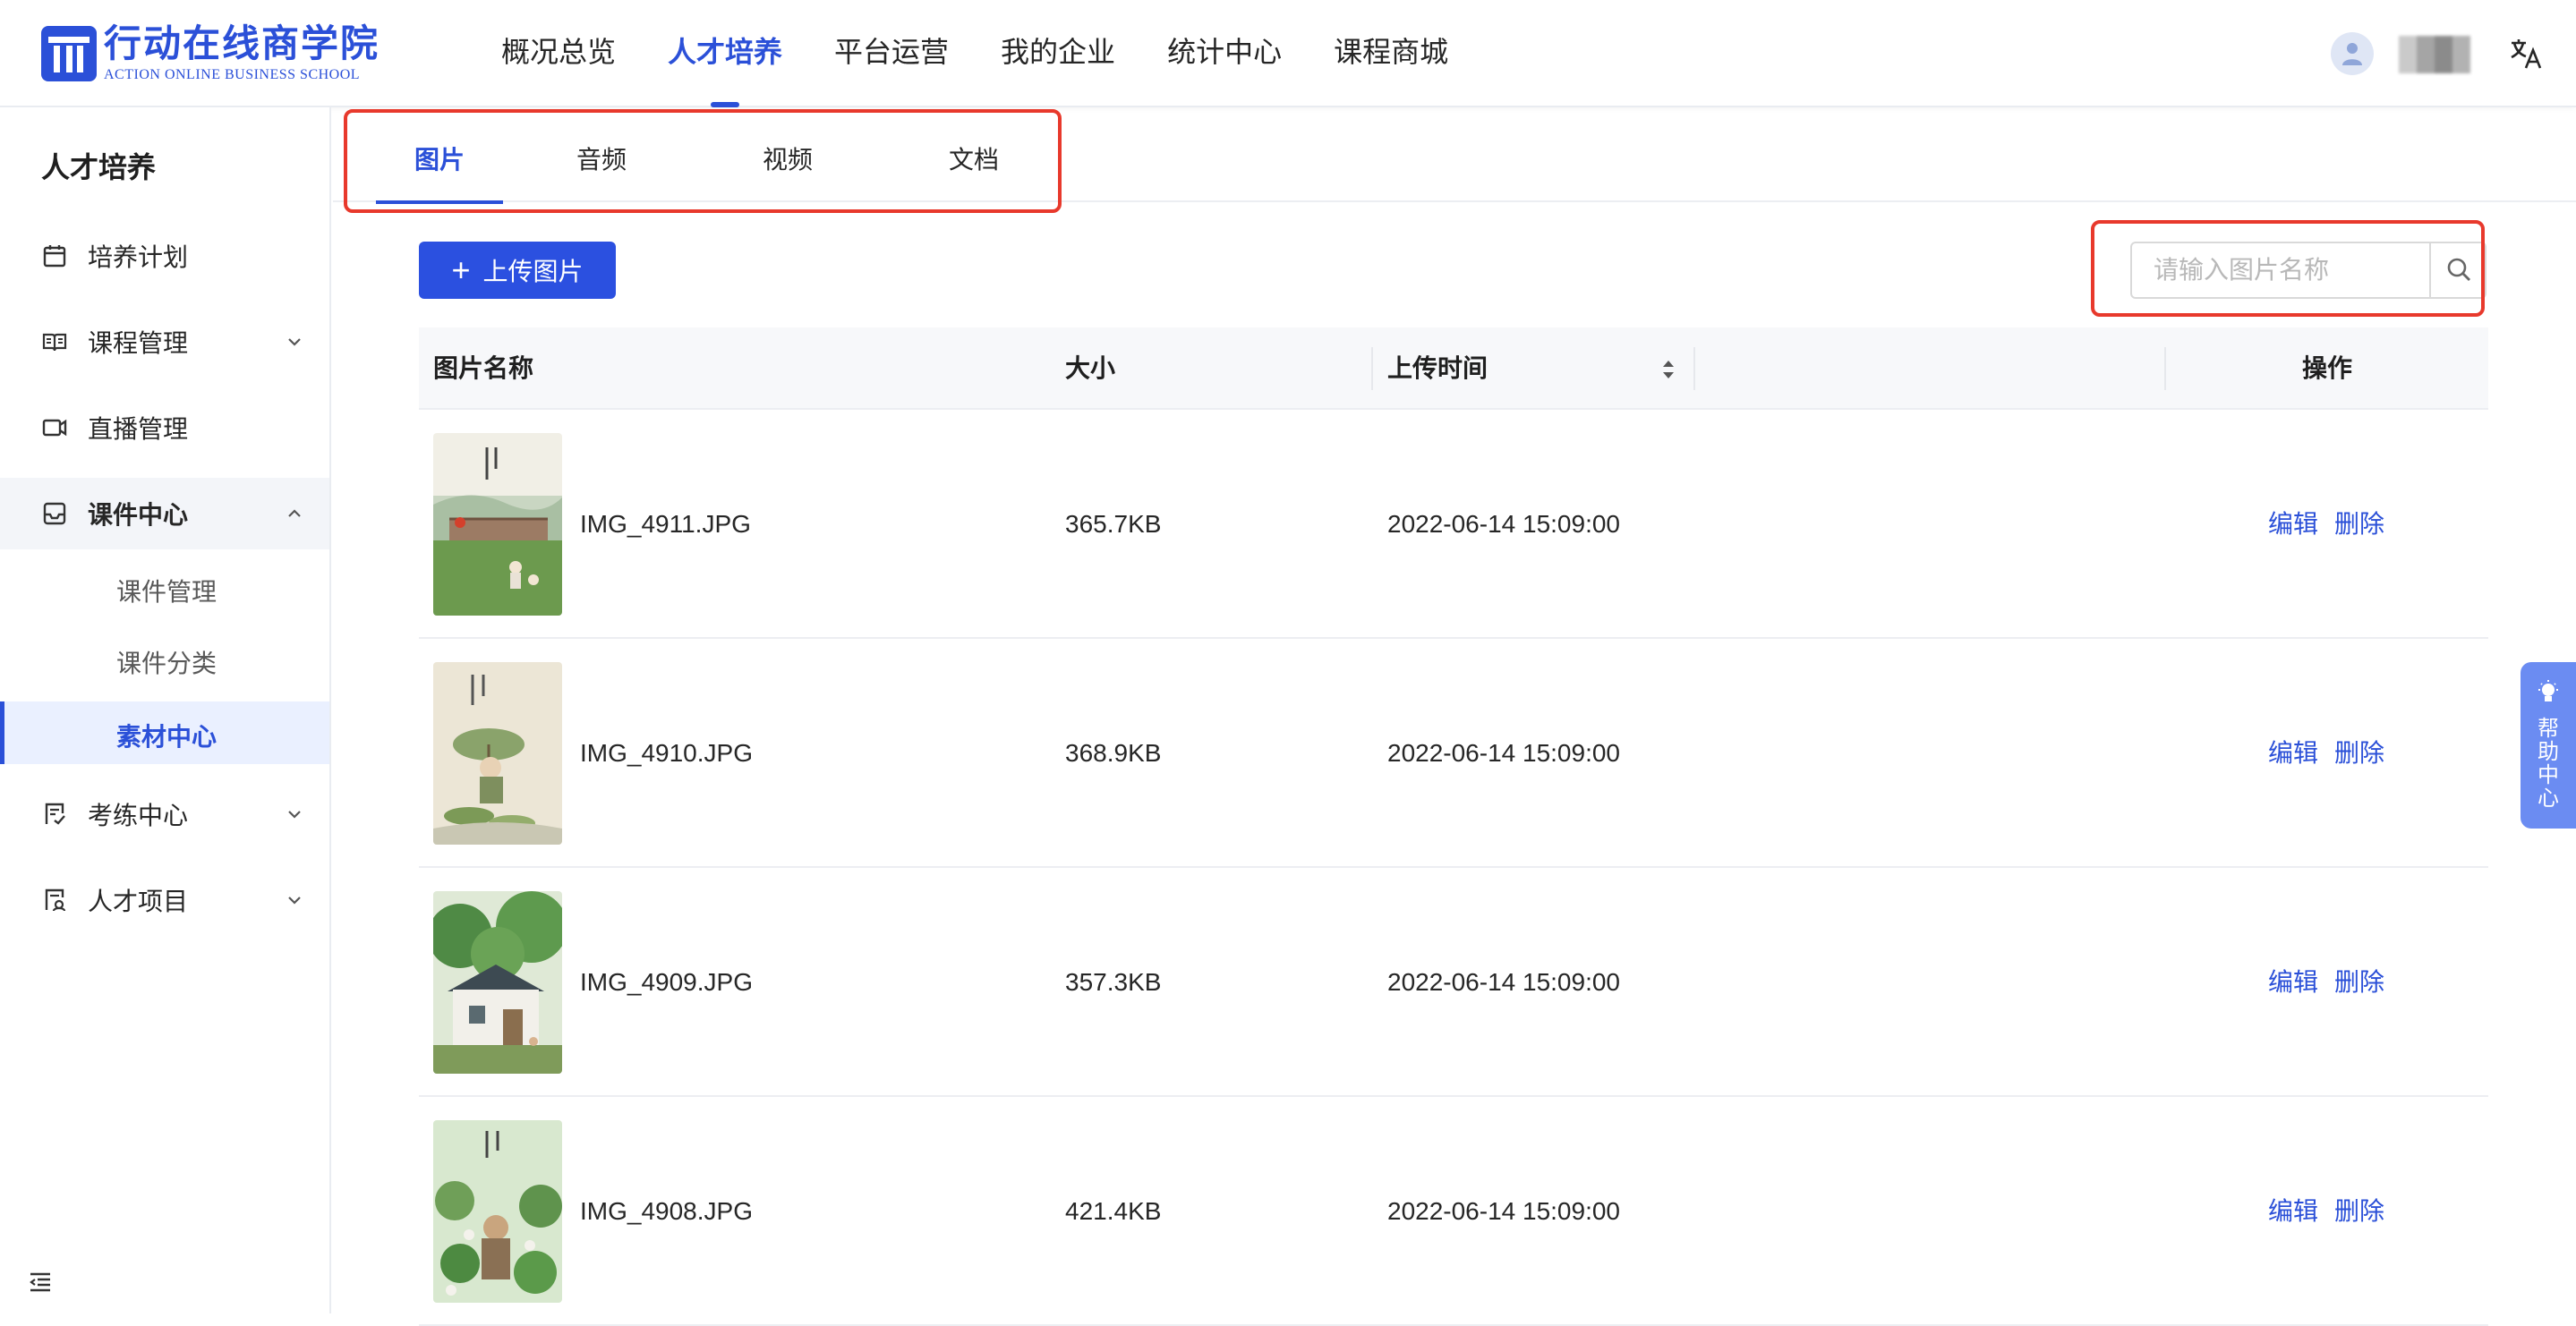 The height and width of the screenshot is (1326, 2576). I want to click on sidebar-subitem-label: 素材中心, so click(167, 737).